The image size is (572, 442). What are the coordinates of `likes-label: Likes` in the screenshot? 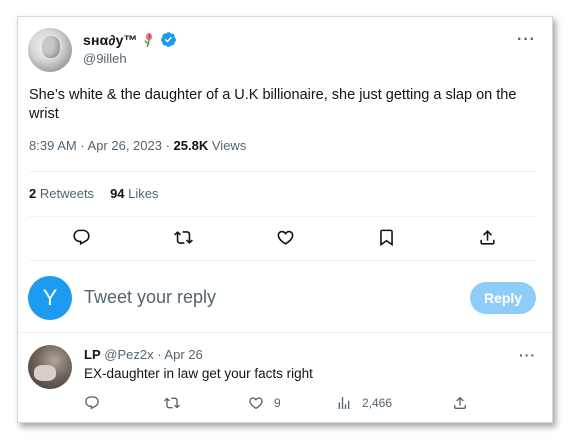 It's located at (143, 193).